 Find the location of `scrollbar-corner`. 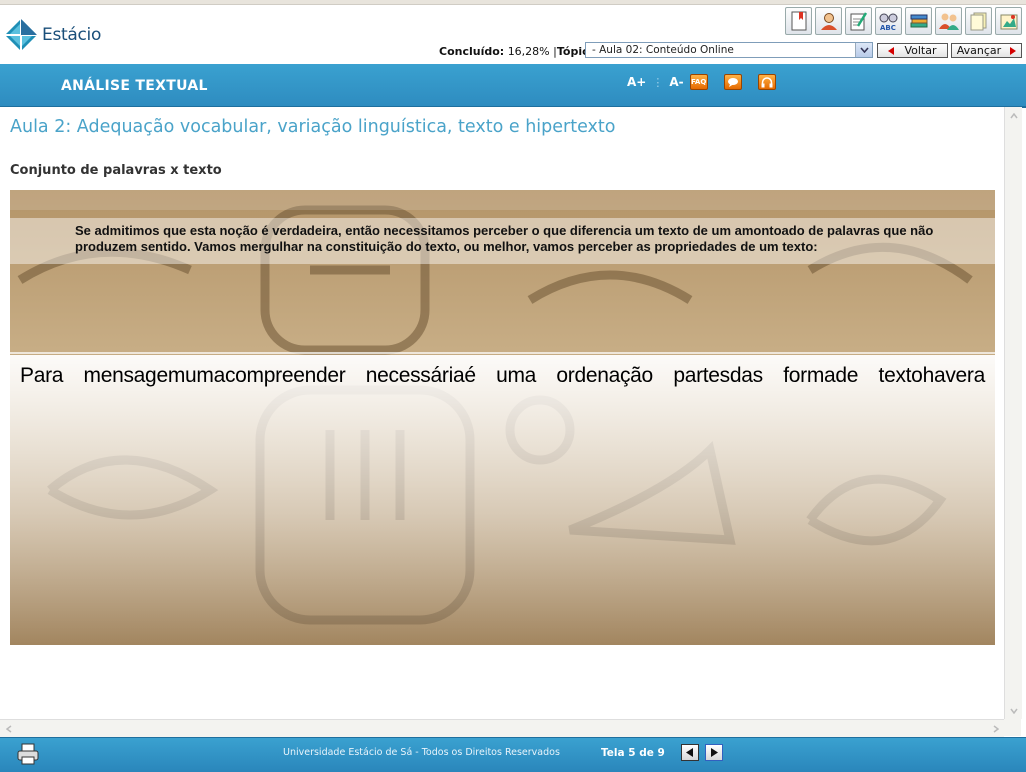

scrollbar-corner is located at coordinates (1012, 727).